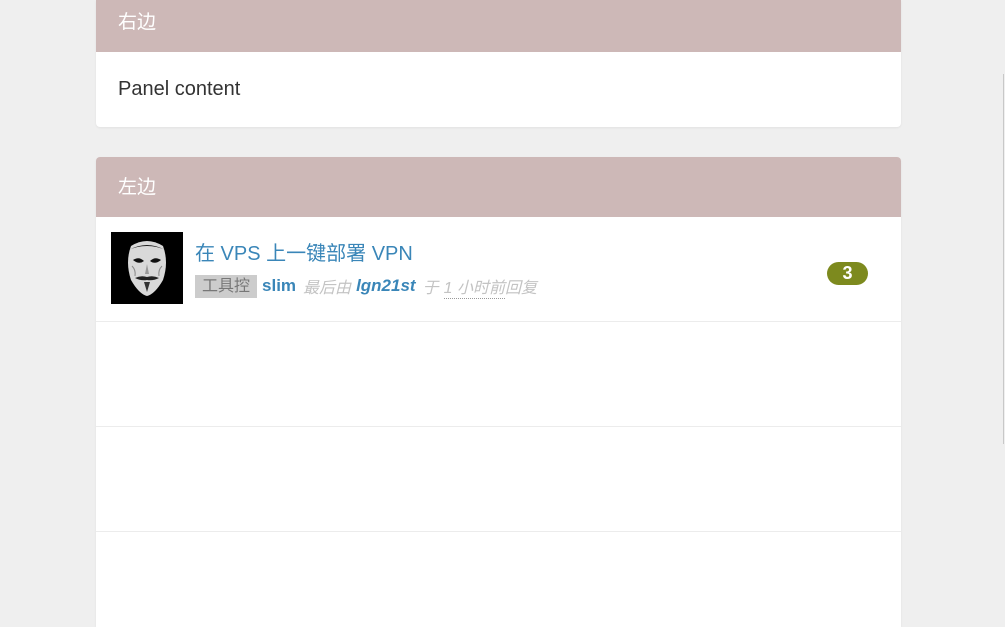 Image resolution: width=1005 pixels, height=627 pixels. What do you see at coordinates (327, 288) in the screenshot?
I see `last-reply-prefix: 最后由` at bounding box center [327, 288].